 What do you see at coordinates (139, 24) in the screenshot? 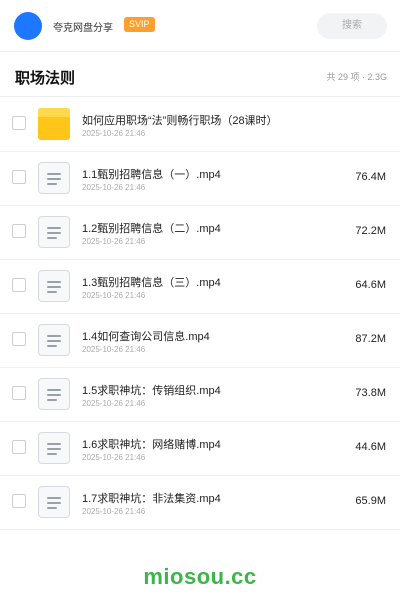
I see `svip-badge: SVIP` at bounding box center [139, 24].